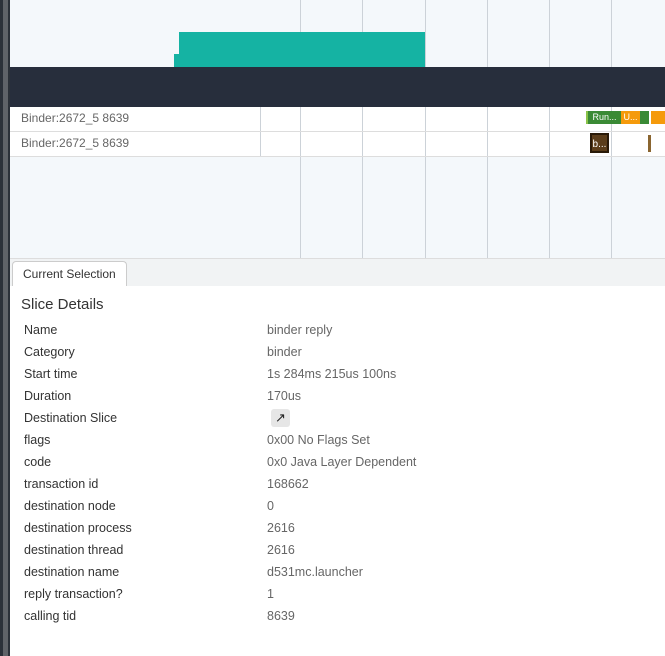  What do you see at coordinates (300, 330) in the screenshot?
I see `detail-value: binder reply` at bounding box center [300, 330].